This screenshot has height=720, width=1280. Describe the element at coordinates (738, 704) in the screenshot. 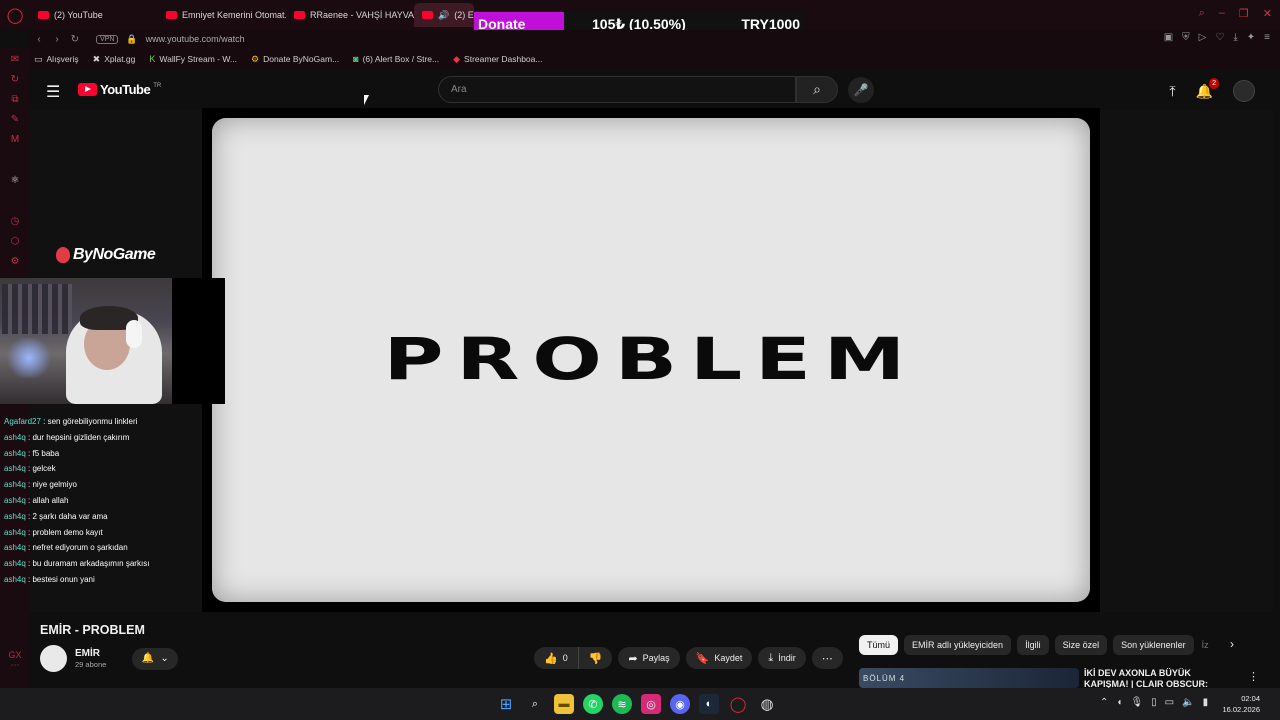

I see `opera-gx-icon: ◯` at that location.